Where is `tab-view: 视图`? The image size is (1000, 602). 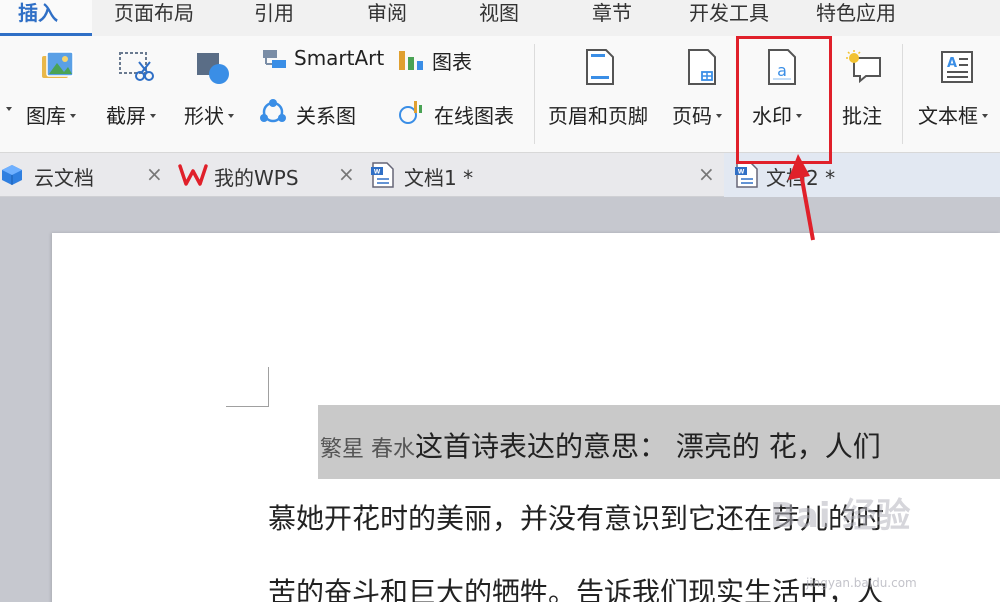
tab-view: 视图 is located at coordinates (499, 18).